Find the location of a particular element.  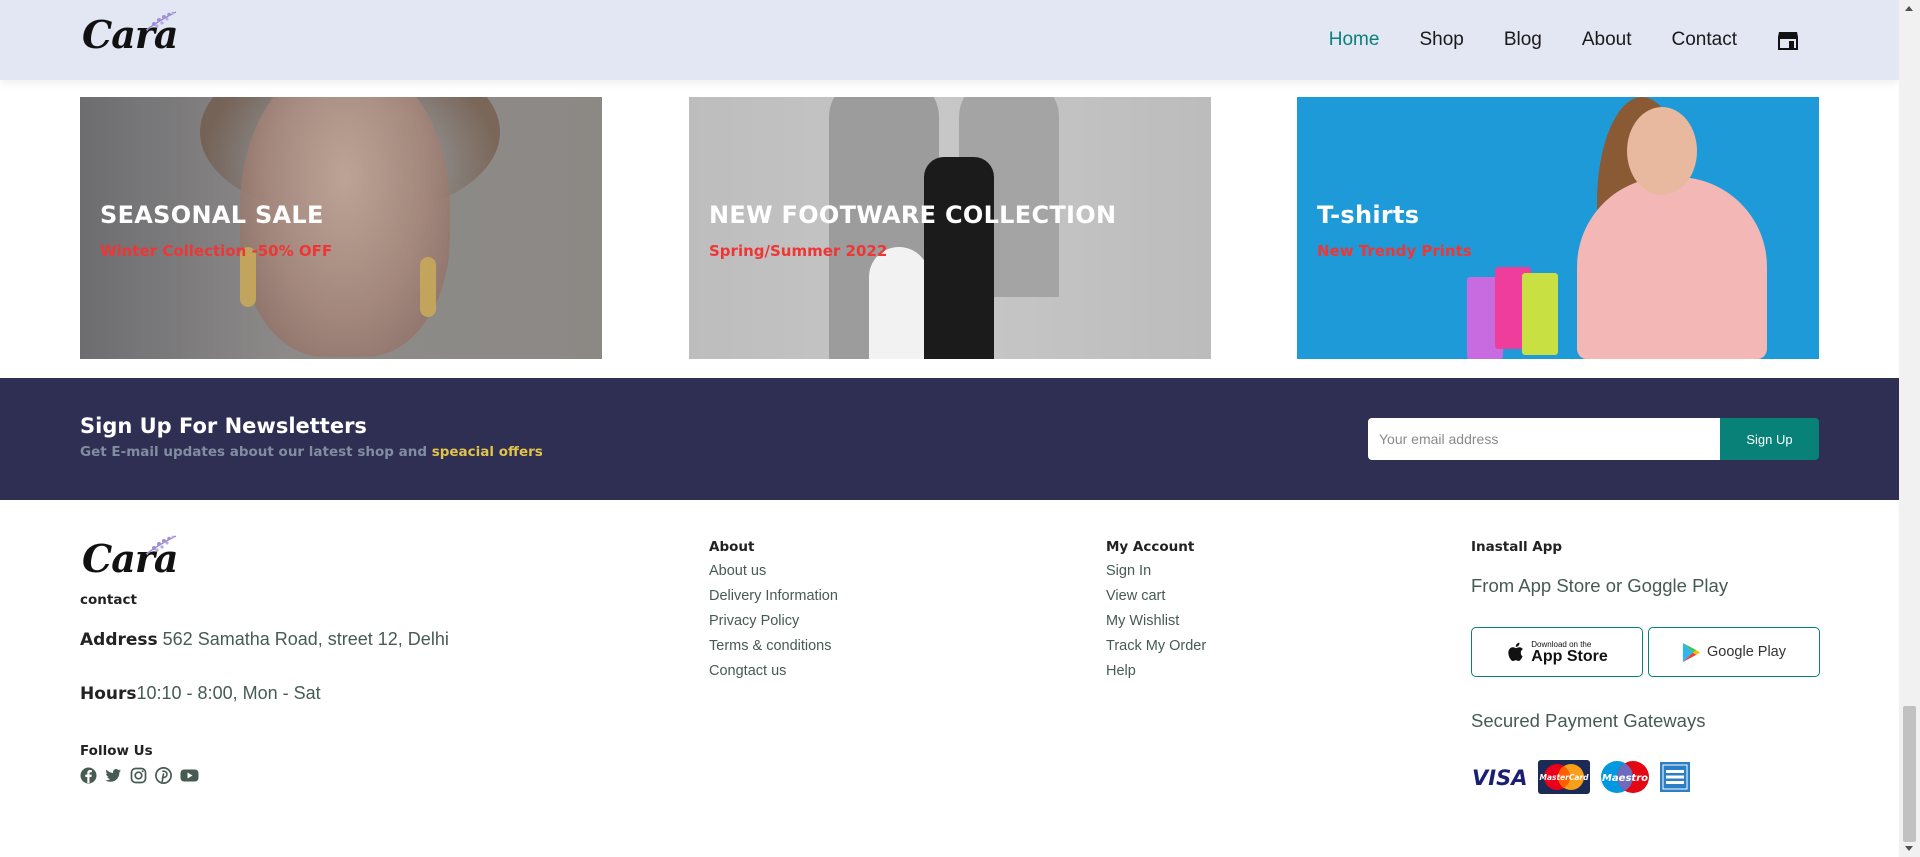

google-play-text: Google Play is located at coordinates (1746, 652).